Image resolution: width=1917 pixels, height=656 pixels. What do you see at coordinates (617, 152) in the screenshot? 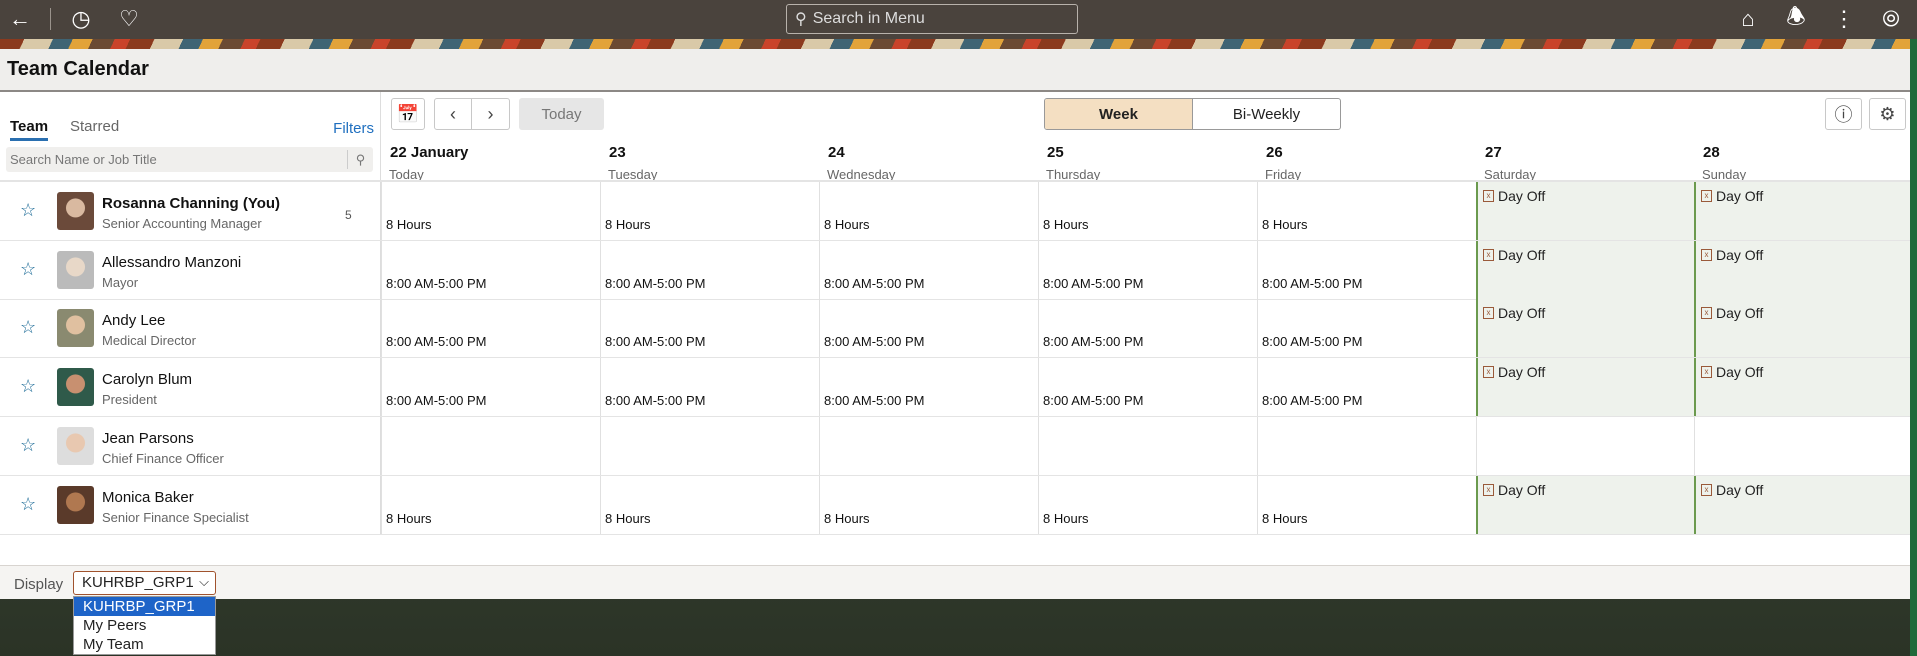
I see `day-number: 23` at bounding box center [617, 152].